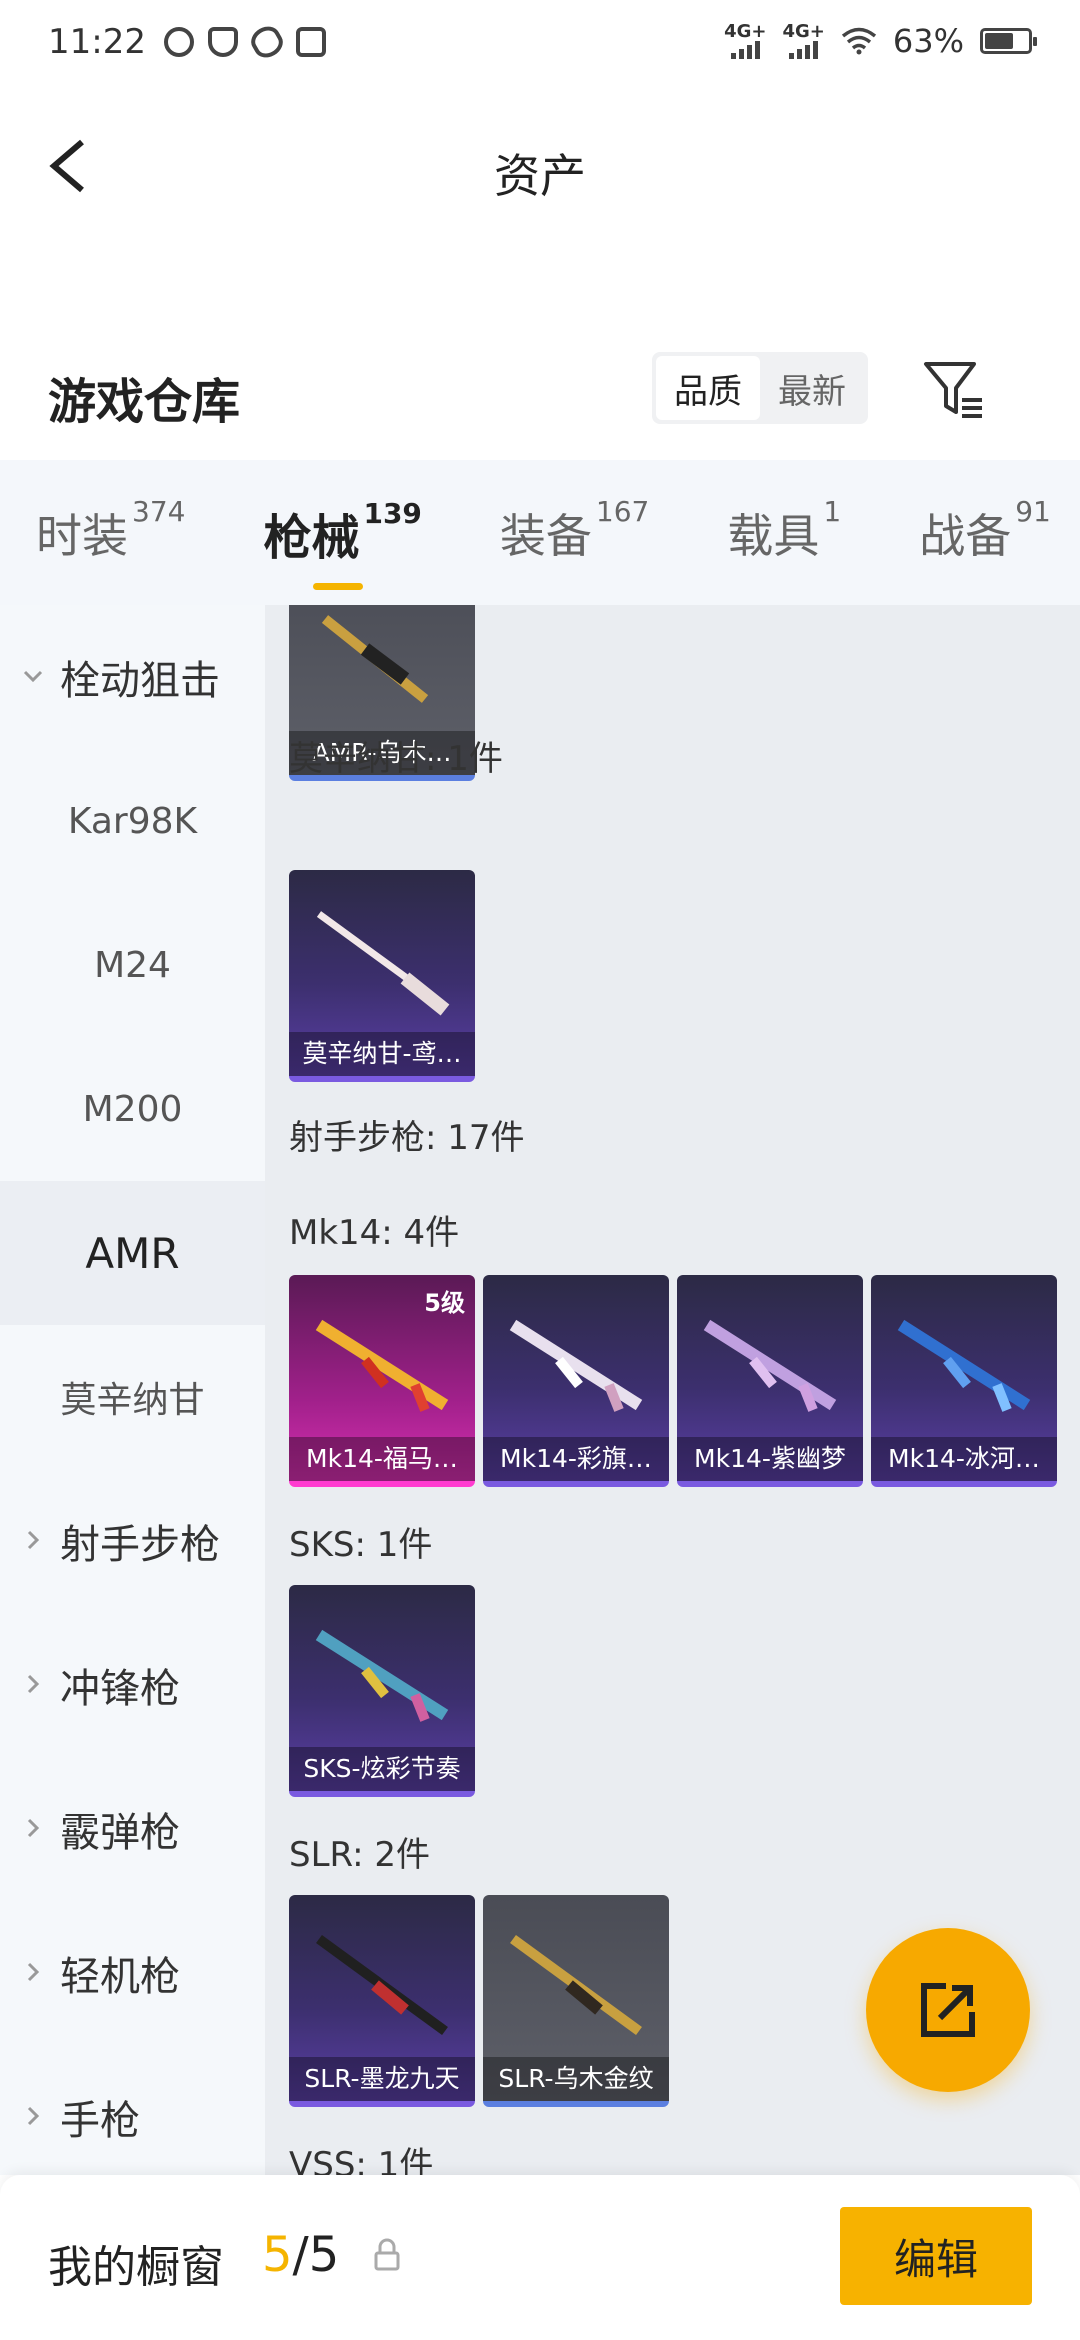  I want to click on group-header: 射手步枪: 17件, so click(407, 1138).